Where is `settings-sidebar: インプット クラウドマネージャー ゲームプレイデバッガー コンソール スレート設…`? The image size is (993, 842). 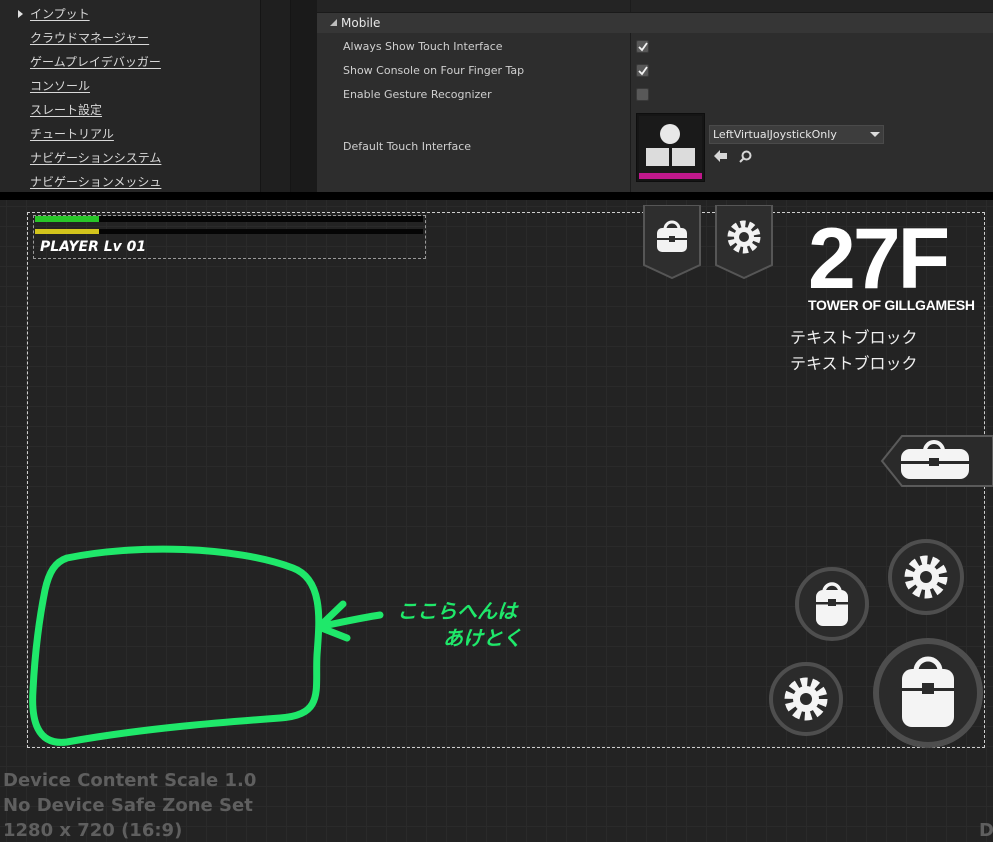
settings-sidebar: インプット クラウドマネージャー ゲームプレイデバッガー コンソール スレート設… is located at coordinates (130, 96).